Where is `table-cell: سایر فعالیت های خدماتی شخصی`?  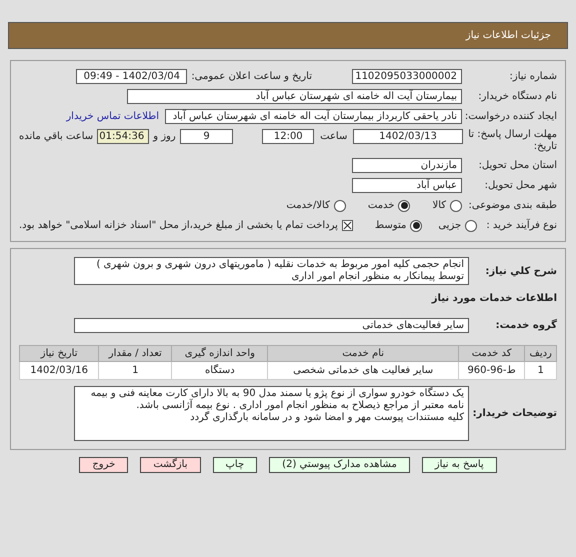
table-cell: سایر فعالیت های خدماتی شخصی is located at coordinates (363, 371).